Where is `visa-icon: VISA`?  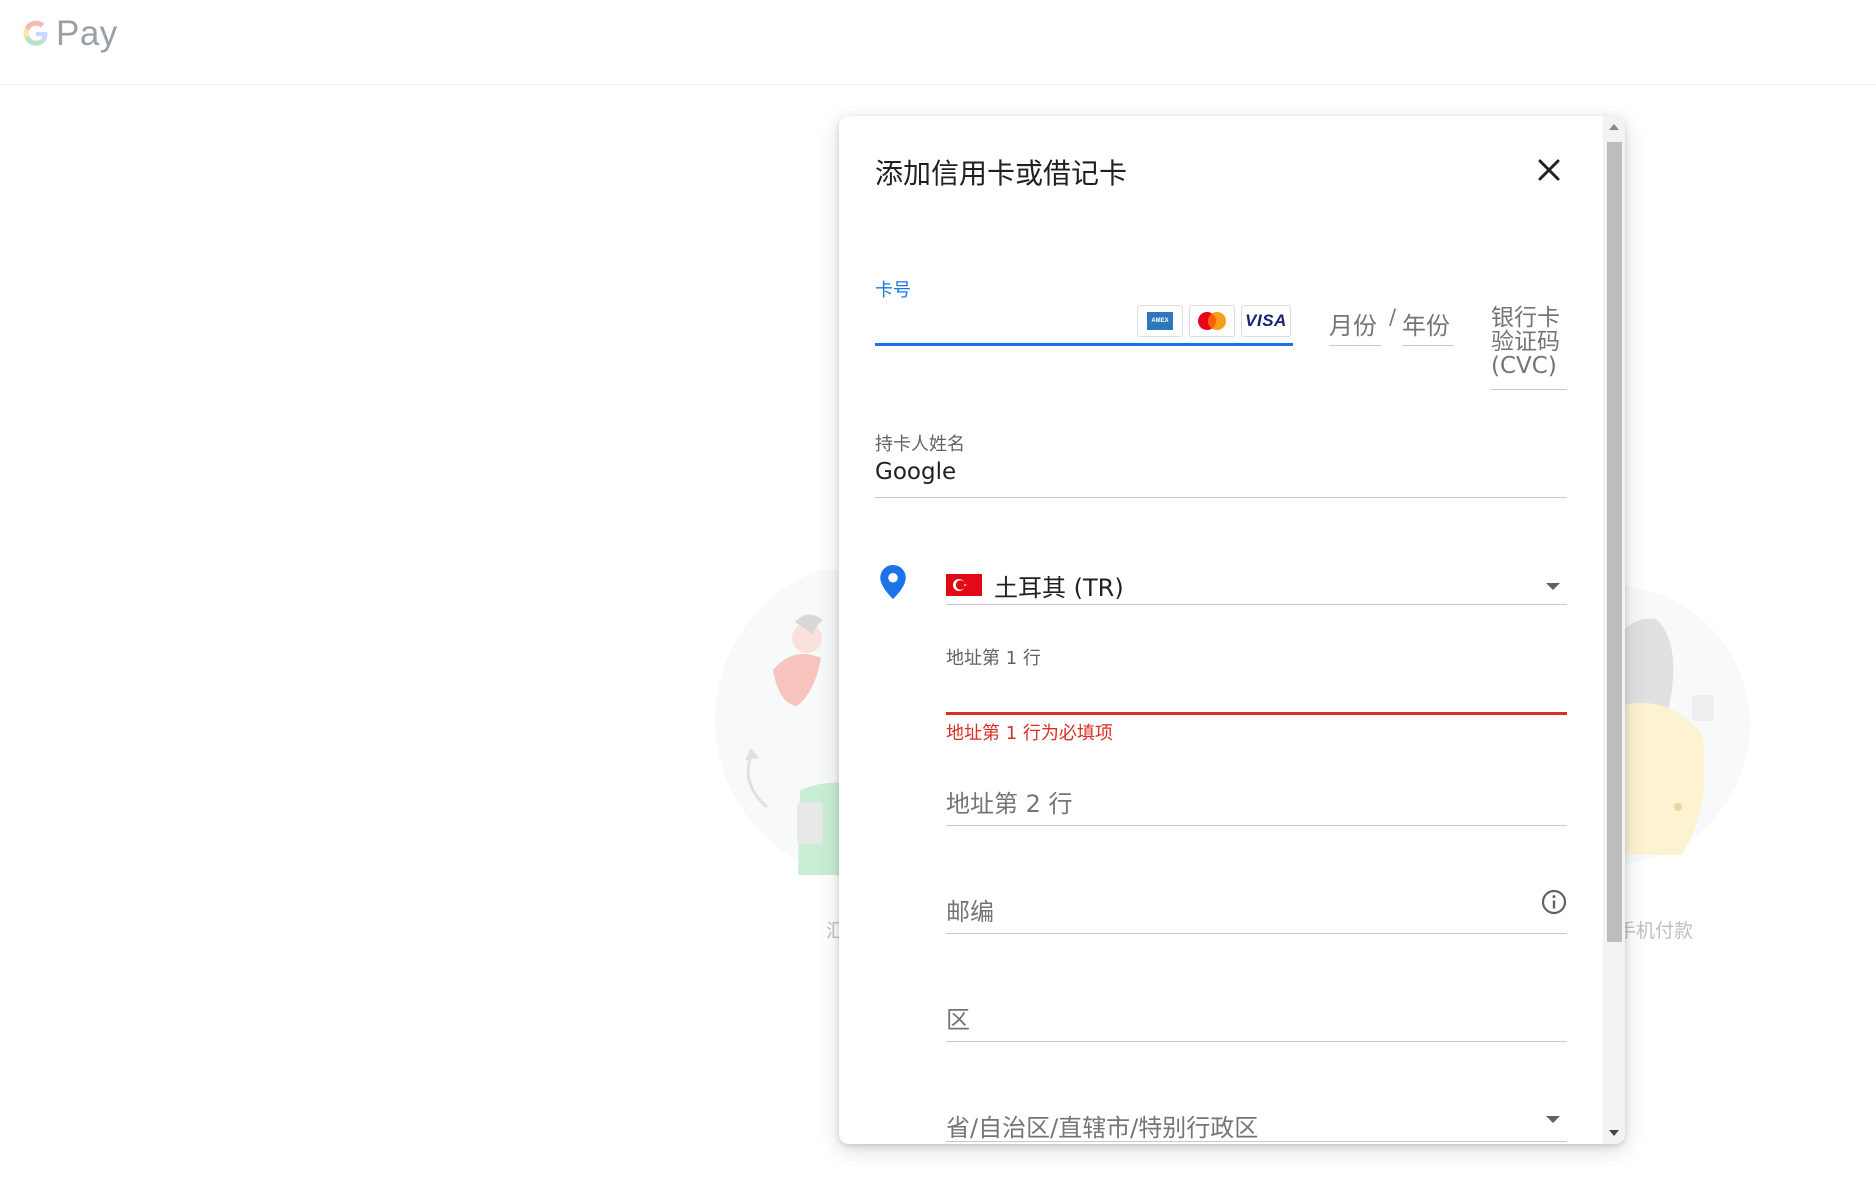
visa-icon: VISA is located at coordinates (1266, 321).